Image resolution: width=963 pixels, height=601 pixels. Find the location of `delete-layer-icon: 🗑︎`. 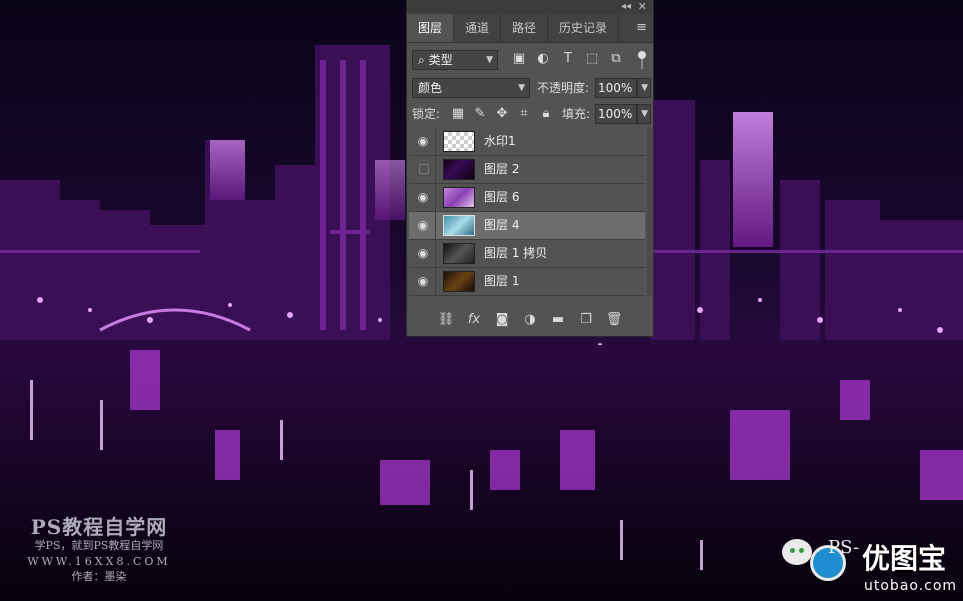

delete-layer-icon: 🗑︎ is located at coordinates (614, 320).